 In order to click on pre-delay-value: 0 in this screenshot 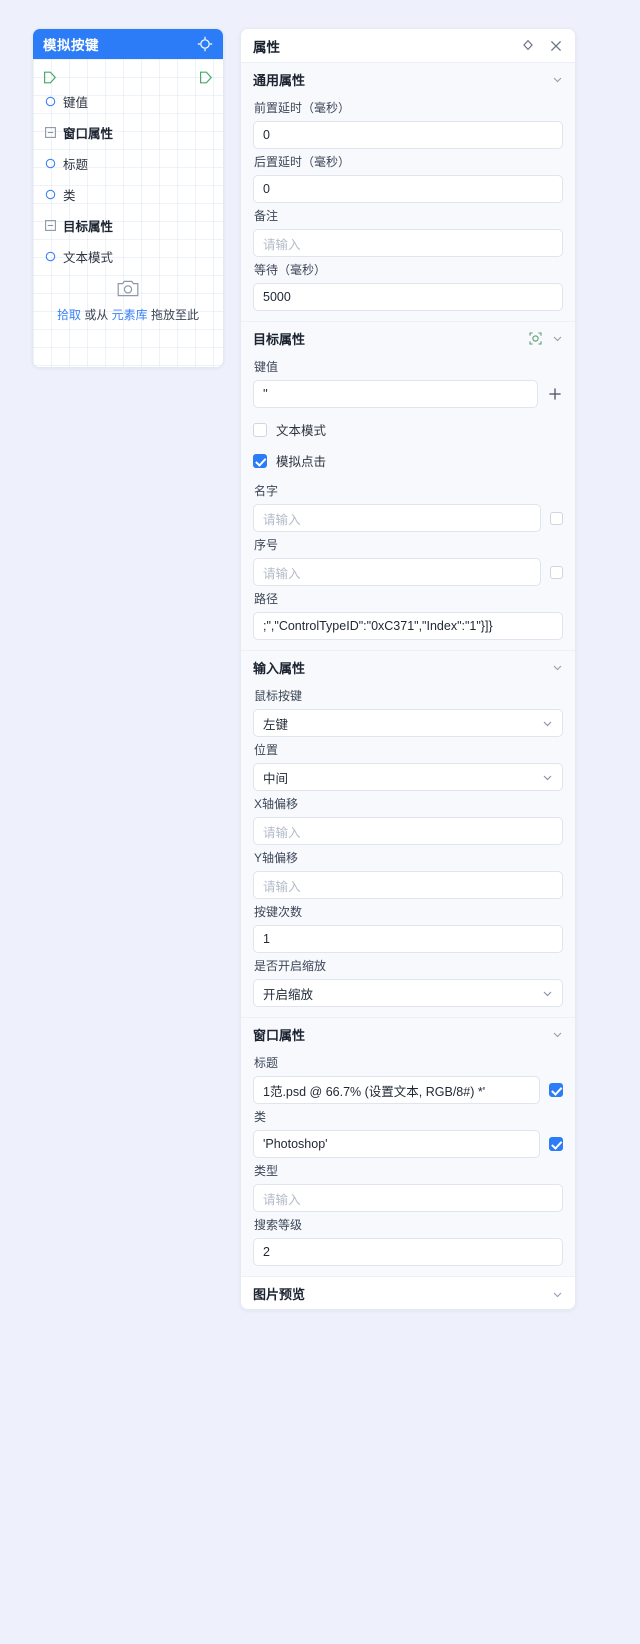, I will do `click(266, 135)`.